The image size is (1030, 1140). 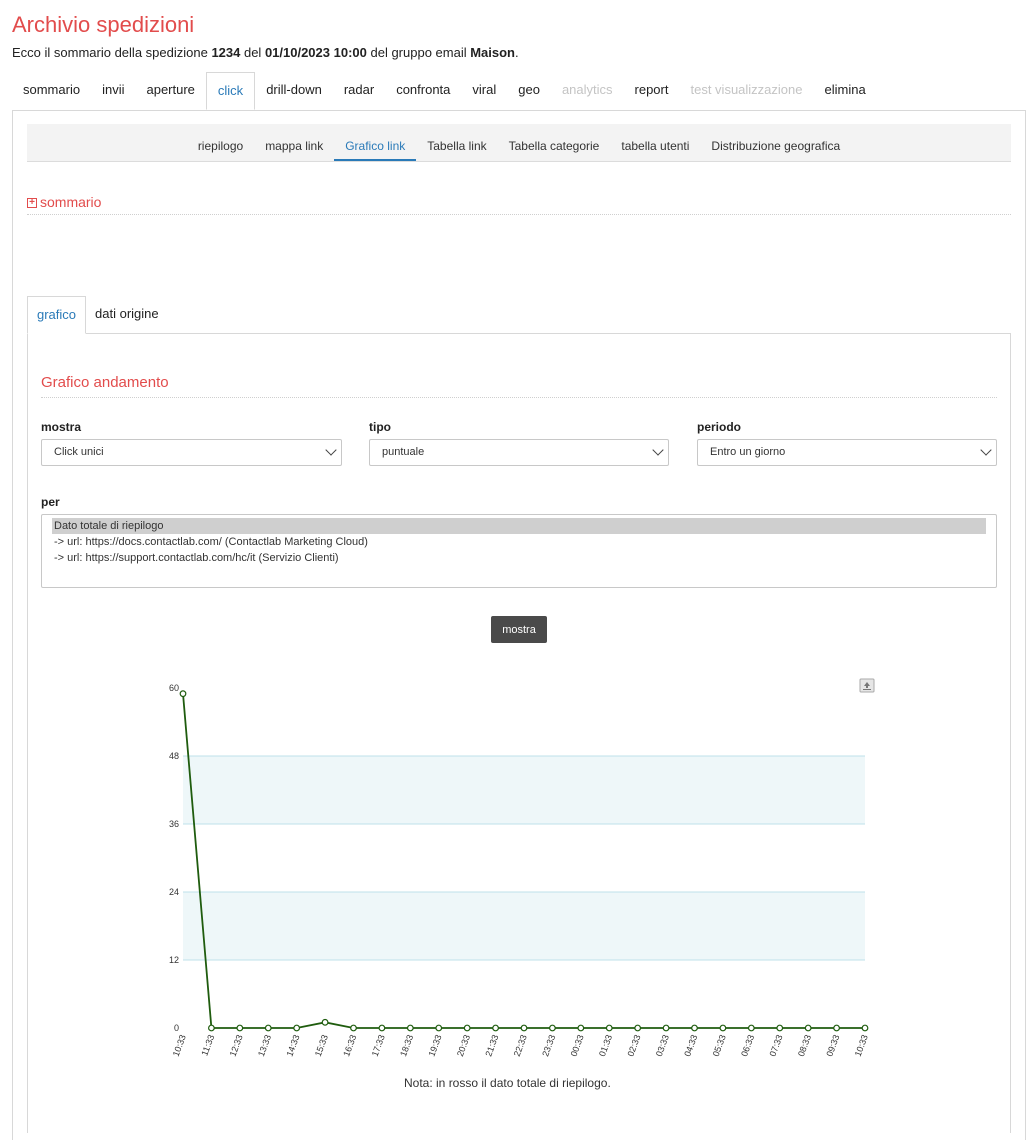 I want to click on x-tick-label: 20:33, so click(x=463, y=1045).